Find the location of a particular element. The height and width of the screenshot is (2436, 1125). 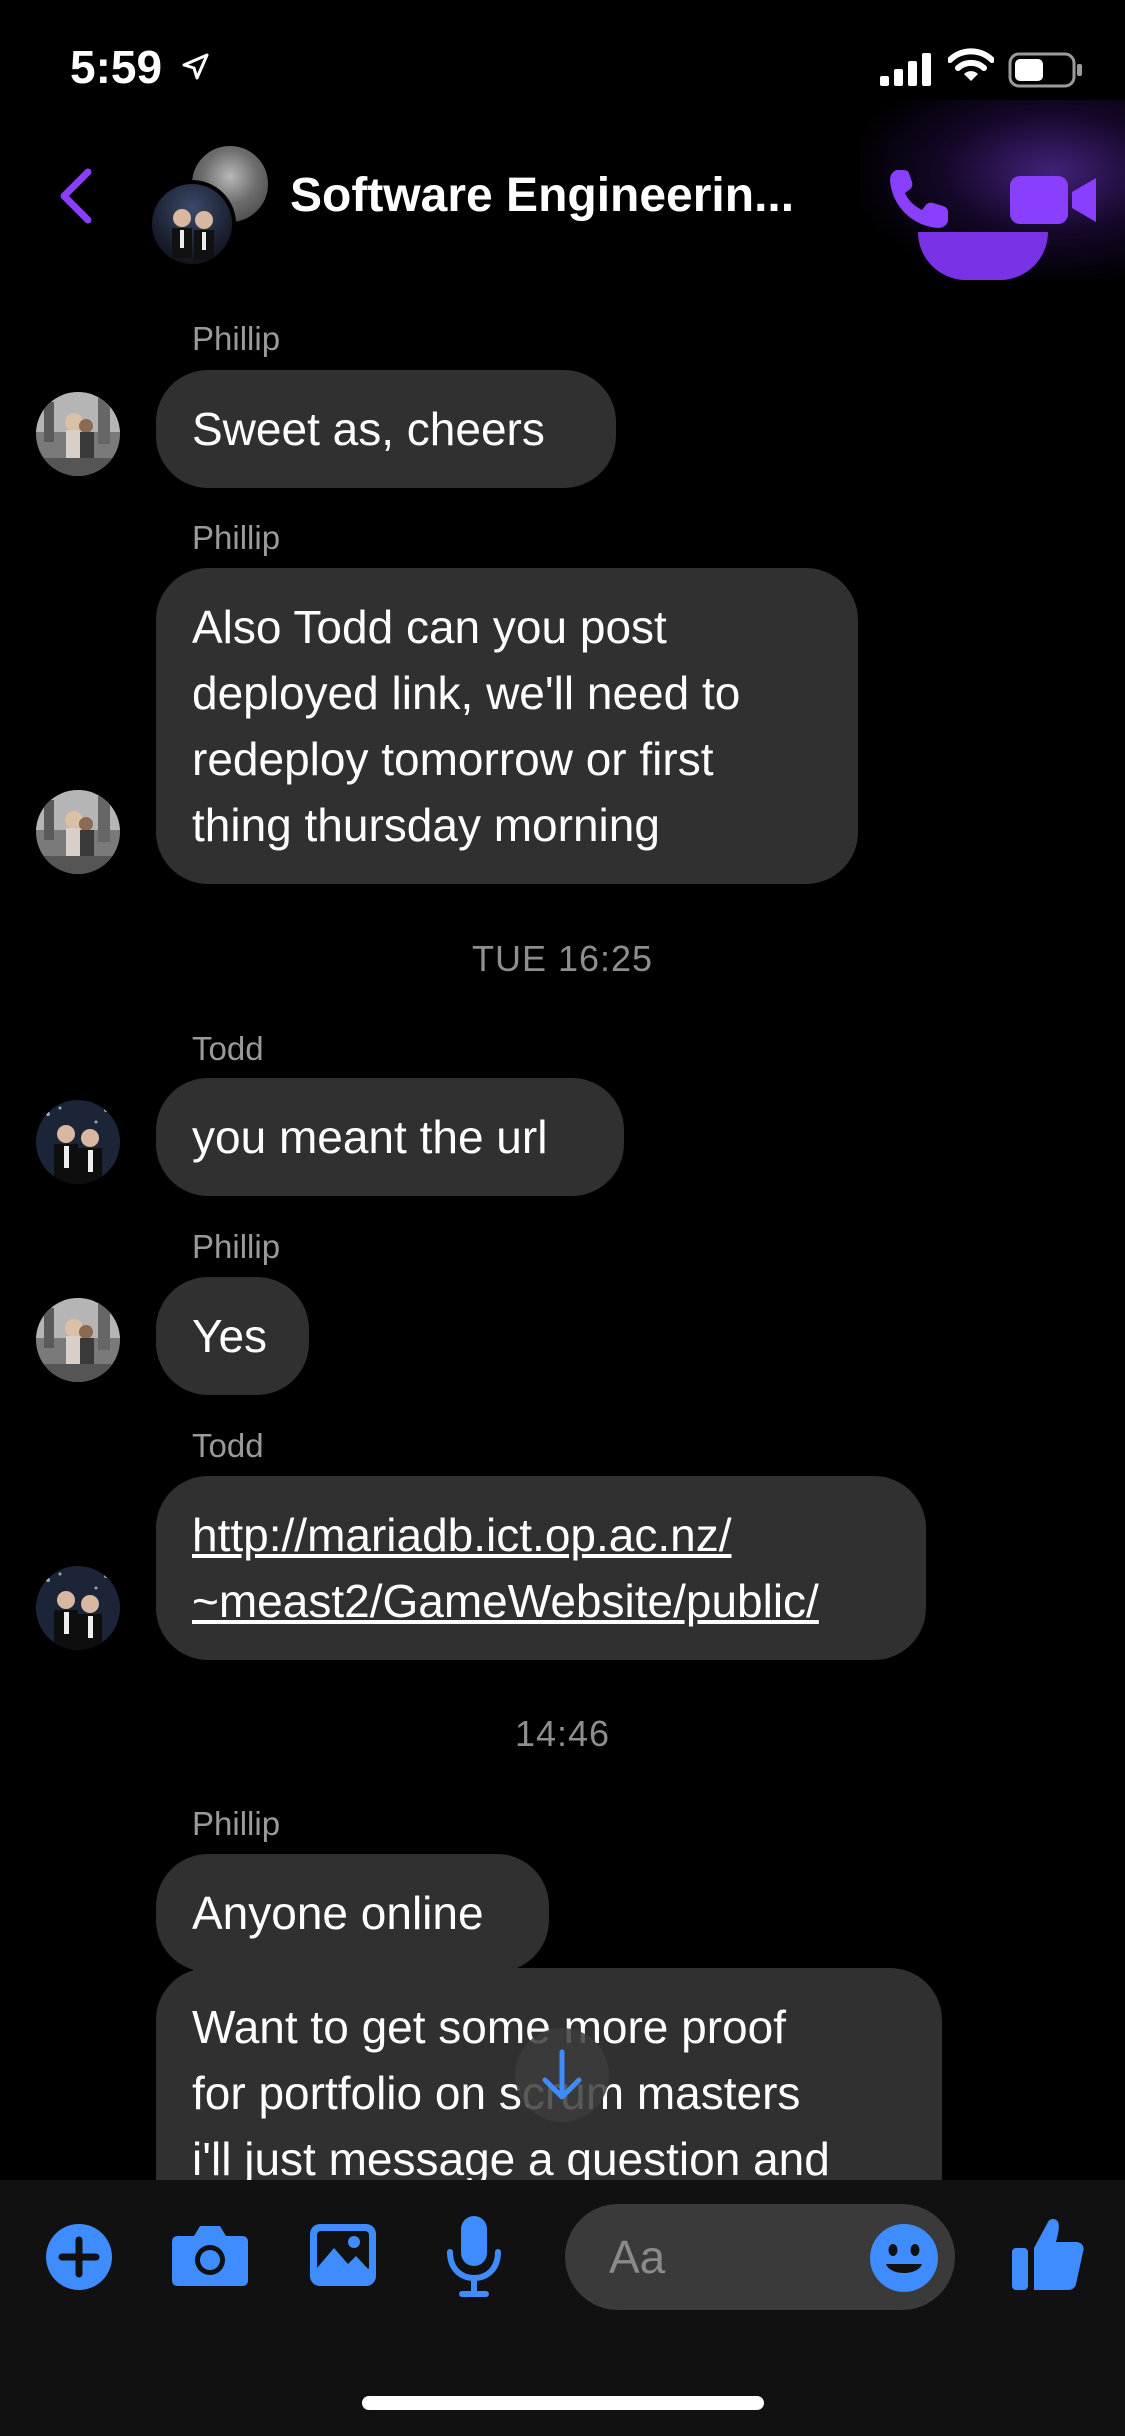

timestamp-divider: 14:46 is located at coordinates (562, 1733).